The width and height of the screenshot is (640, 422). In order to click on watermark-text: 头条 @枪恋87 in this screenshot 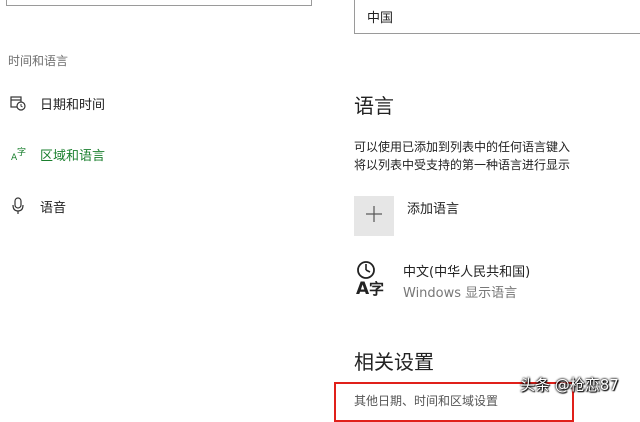, I will do `click(569, 385)`.